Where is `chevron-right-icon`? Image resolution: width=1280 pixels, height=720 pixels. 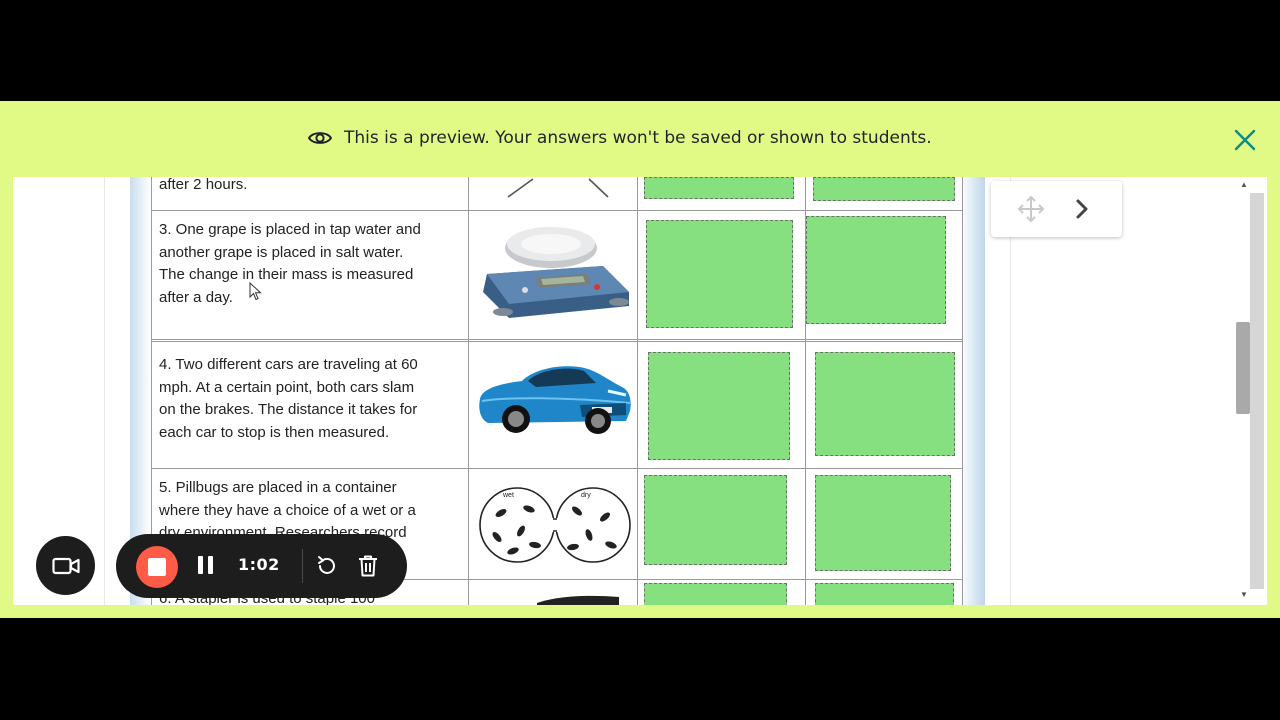
chevron-right-icon is located at coordinates (1082, 209).